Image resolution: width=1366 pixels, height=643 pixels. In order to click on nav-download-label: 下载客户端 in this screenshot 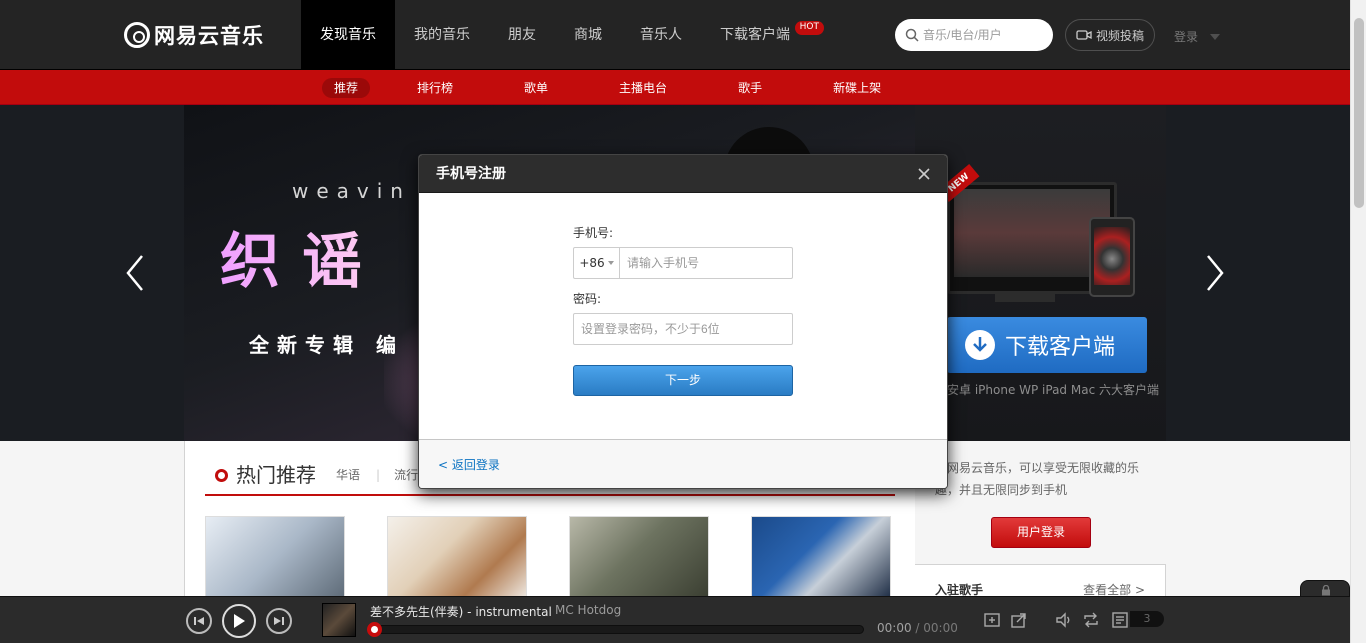, I will do `click(755, 35)`.